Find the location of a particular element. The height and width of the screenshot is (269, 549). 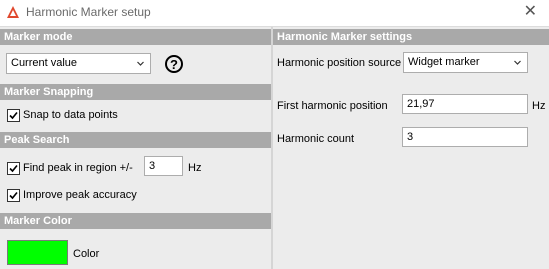

improve-checkbox-box is located at coordinates (13, 195).